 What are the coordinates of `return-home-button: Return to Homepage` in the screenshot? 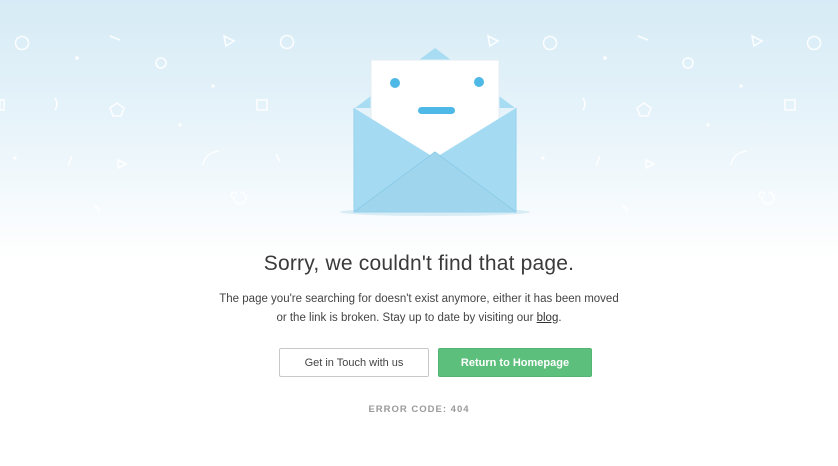 It's located at (515, 362).